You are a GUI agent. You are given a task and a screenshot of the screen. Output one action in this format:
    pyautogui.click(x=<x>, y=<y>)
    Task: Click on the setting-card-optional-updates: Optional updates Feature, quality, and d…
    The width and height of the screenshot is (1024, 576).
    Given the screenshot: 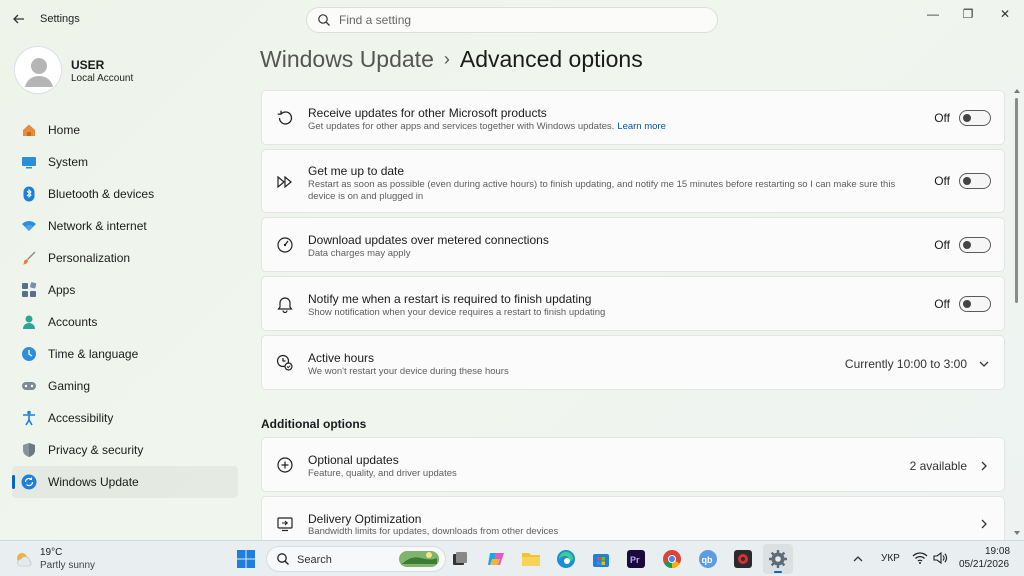 What is the action you would take?
    pyautogui.click(x=633, y=464)
    